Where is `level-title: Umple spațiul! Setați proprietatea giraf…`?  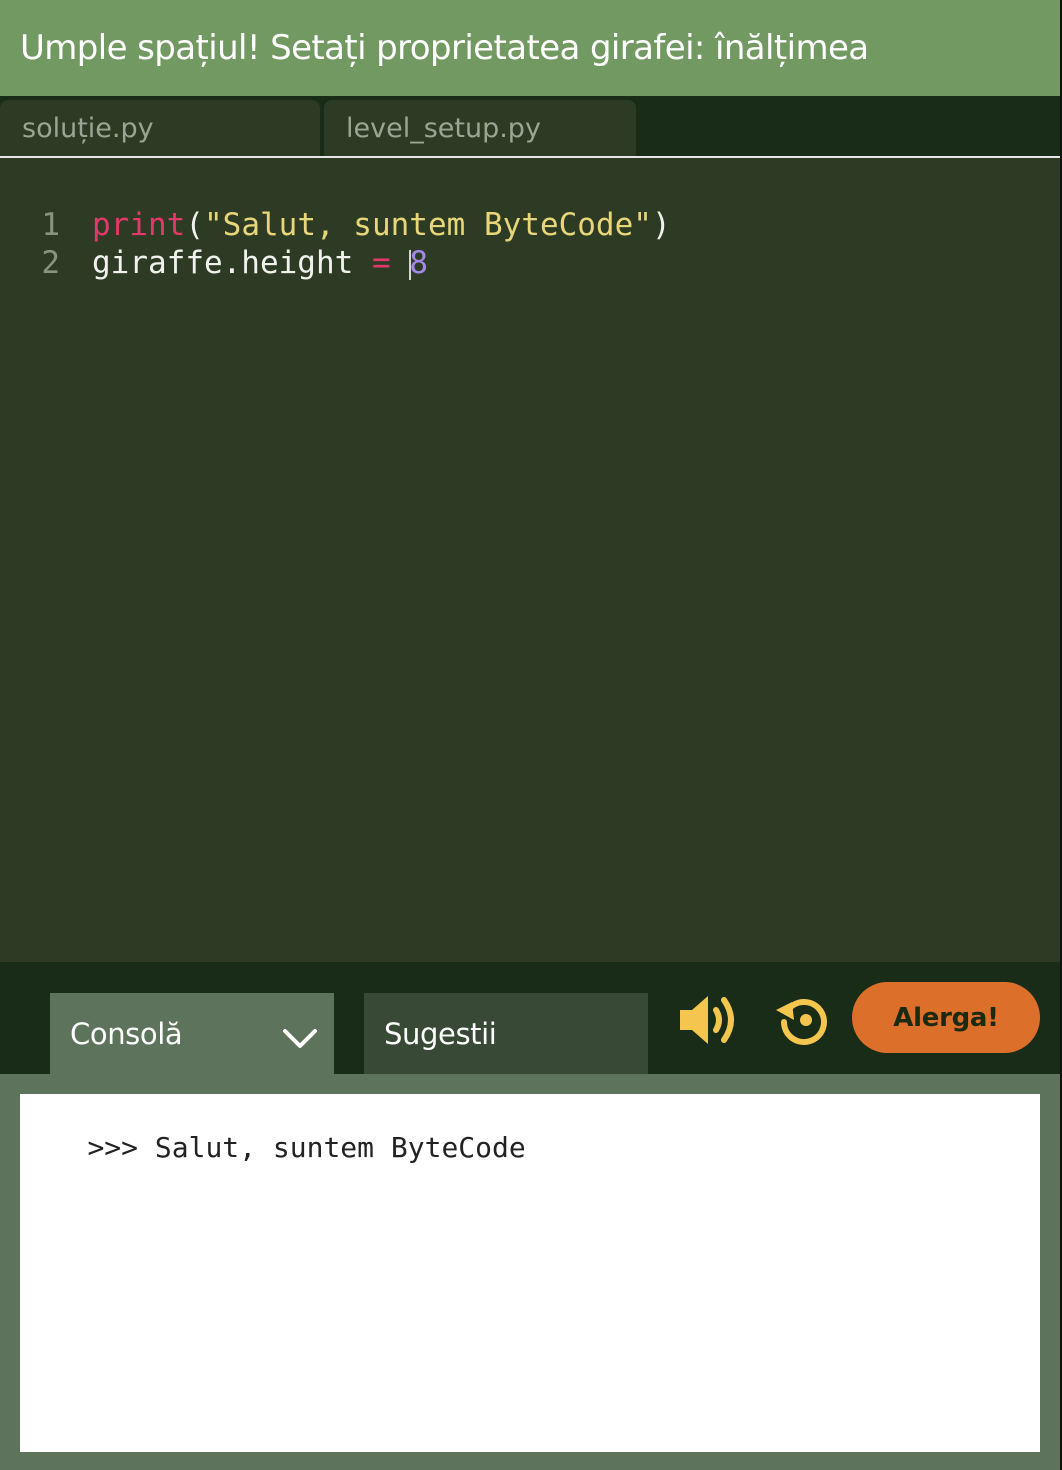 level-title: Umple spațiul! Setați proprietatea giraf… is located at coordinates (444, 48).